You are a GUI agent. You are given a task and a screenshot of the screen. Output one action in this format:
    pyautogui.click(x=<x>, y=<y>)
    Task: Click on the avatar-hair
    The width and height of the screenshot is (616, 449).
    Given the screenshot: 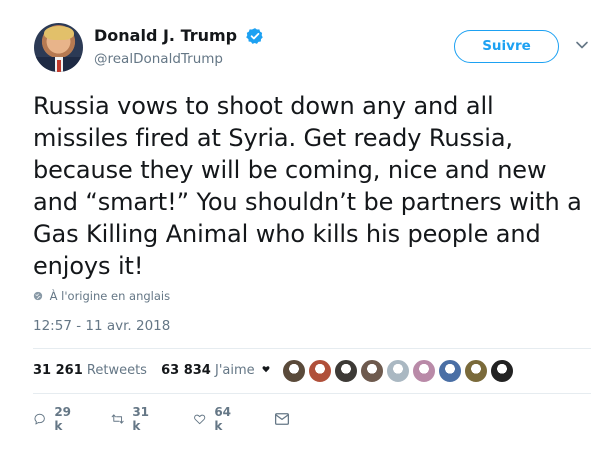 What is the action you would take?
    pyautogui.click(x=59, y=33)
    